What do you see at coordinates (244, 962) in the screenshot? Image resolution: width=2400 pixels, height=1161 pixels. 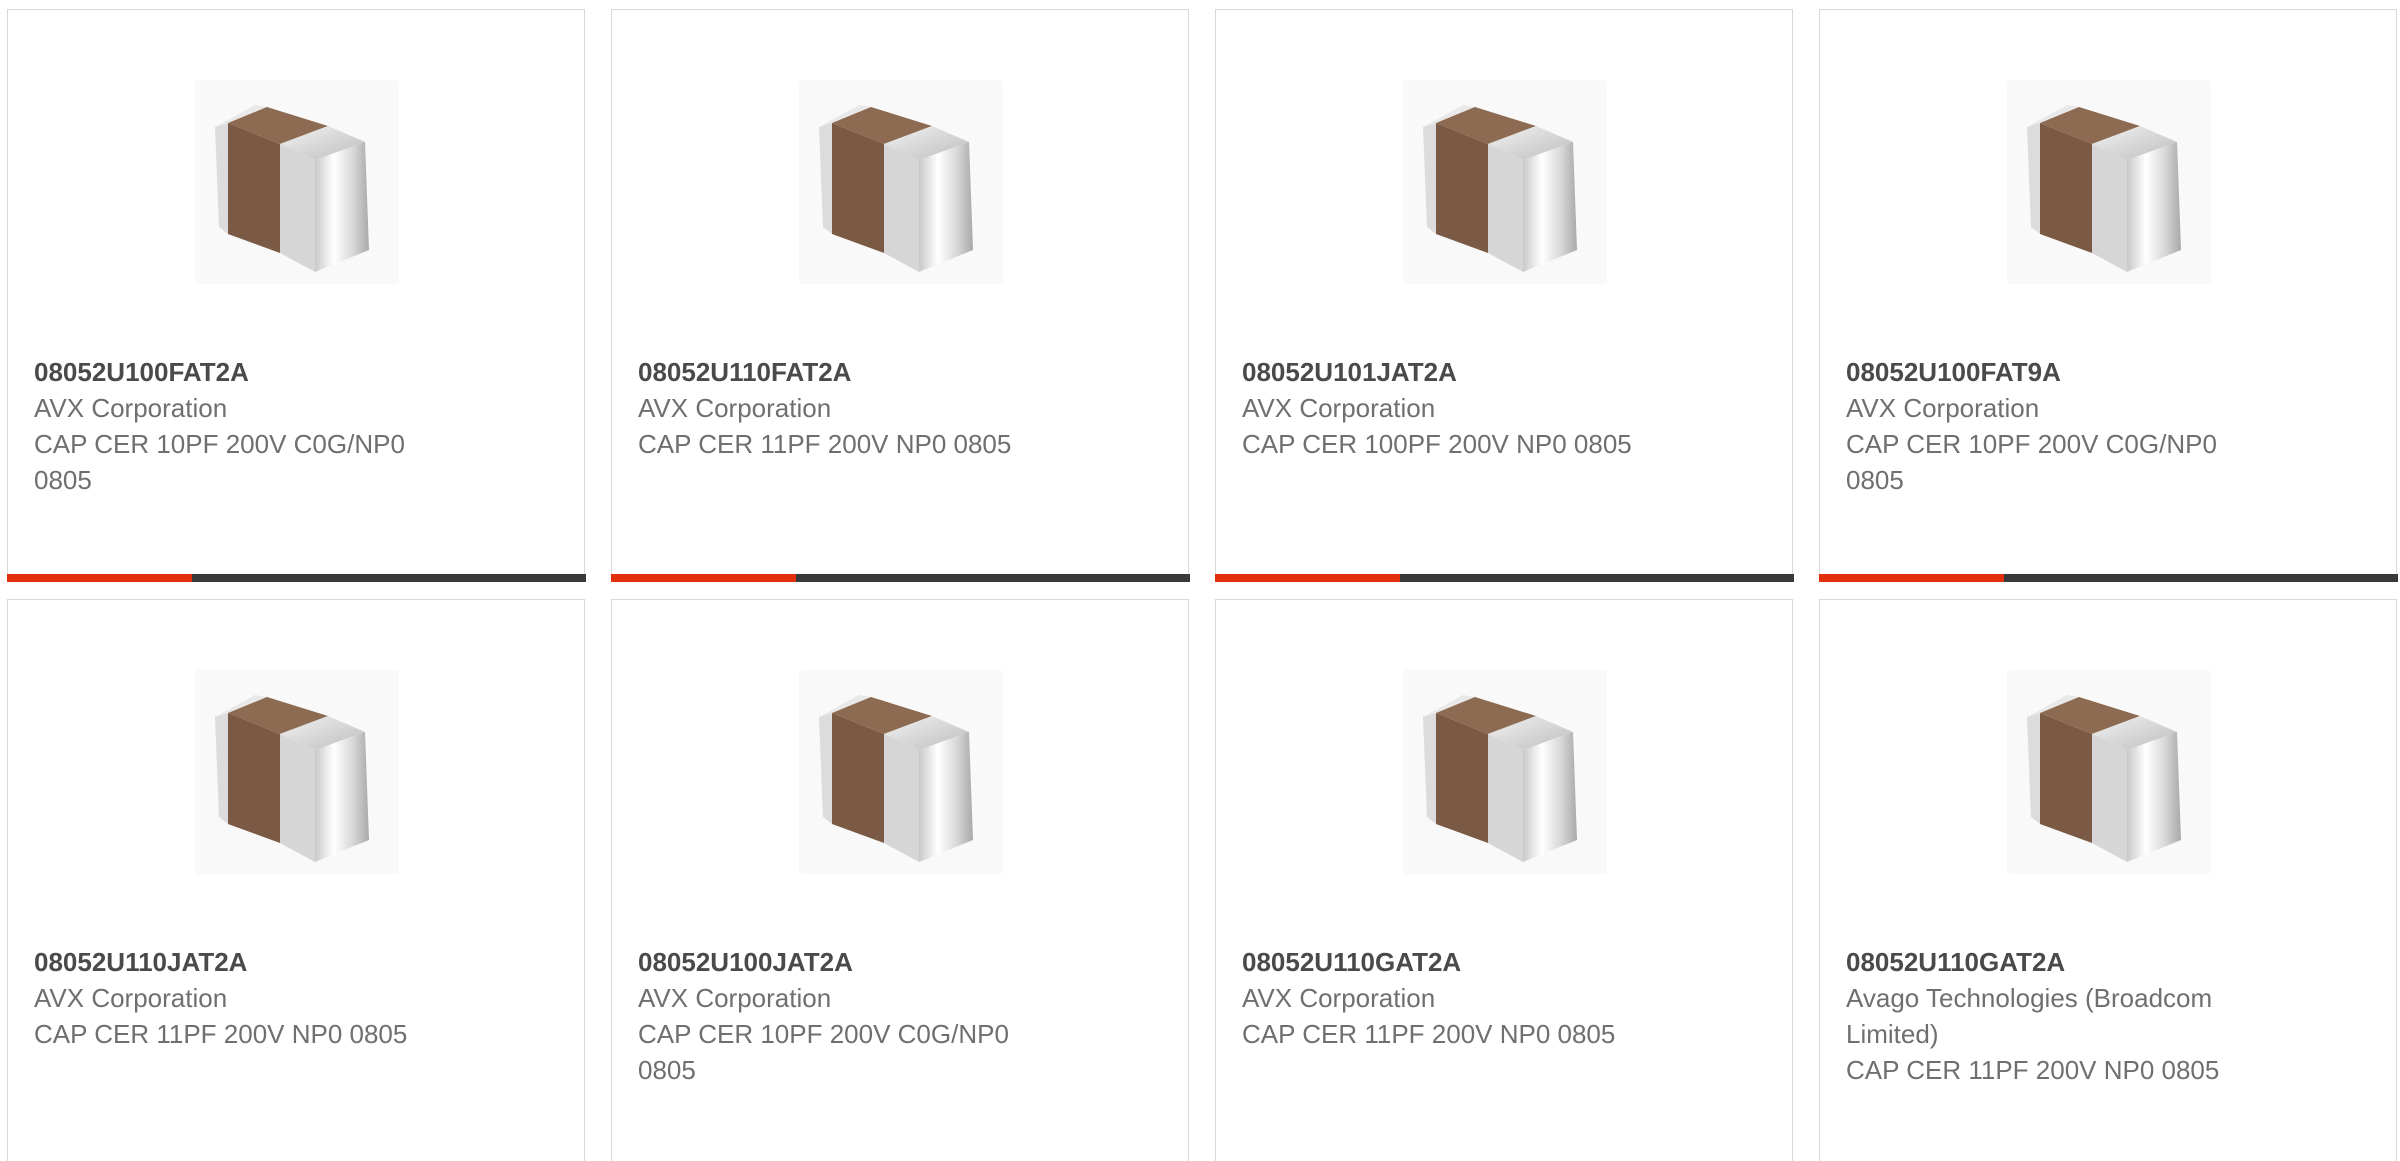 I see `part-number-link: 08052U110JAT2A` at bounding box center [244, 962].